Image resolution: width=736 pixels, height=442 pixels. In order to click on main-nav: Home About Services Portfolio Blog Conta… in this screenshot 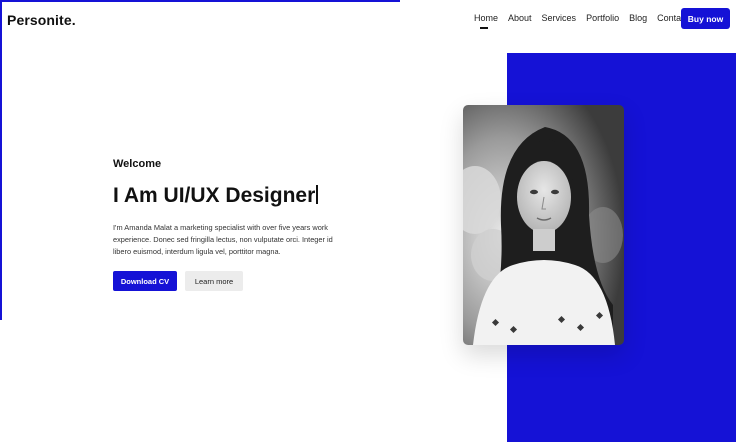, I will do `click(581, 21)`.